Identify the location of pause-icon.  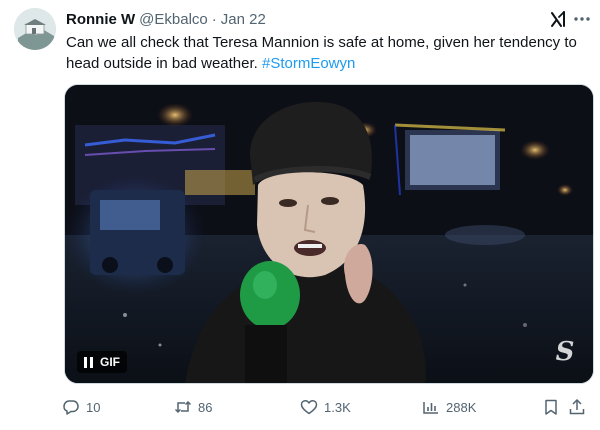
(88, 362).